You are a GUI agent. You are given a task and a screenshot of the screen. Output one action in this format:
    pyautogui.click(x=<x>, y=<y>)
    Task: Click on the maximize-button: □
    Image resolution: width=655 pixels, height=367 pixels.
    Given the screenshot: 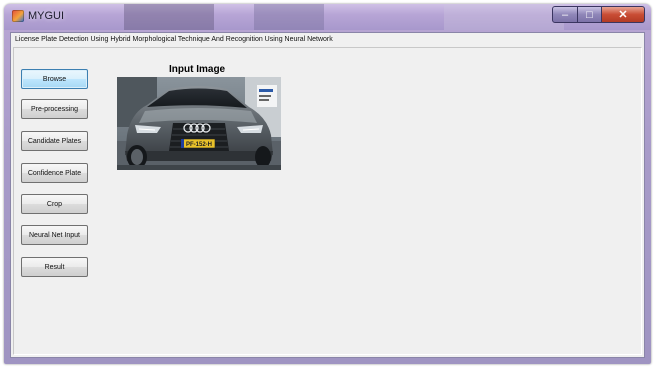 What is the action you would take?
    pyautogui.click(x=590, y=14)
    